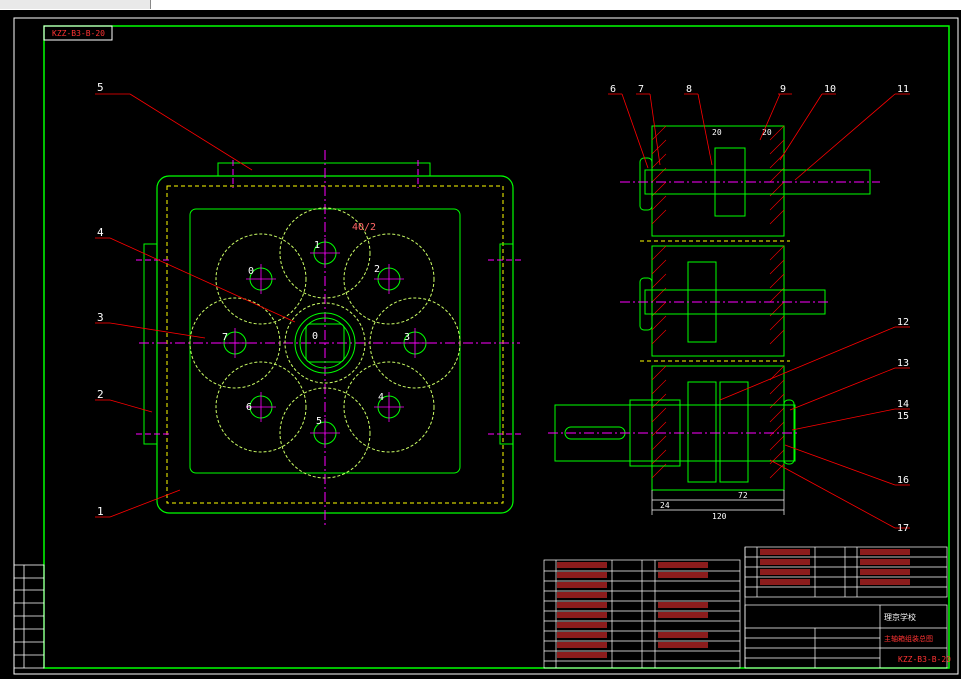  I want to click on gear-label-7: 7, so click(225, 337).